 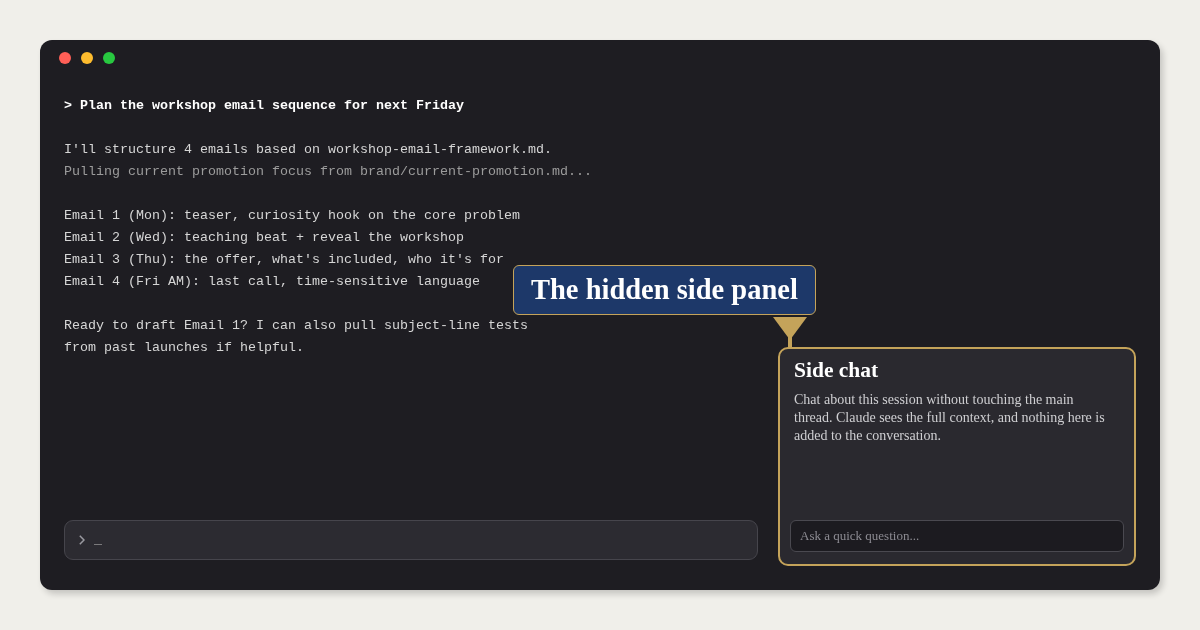 I want to click on user-prompt-text: > Plan the workshop email sequence for next Friday, so click(x=264, y=106).